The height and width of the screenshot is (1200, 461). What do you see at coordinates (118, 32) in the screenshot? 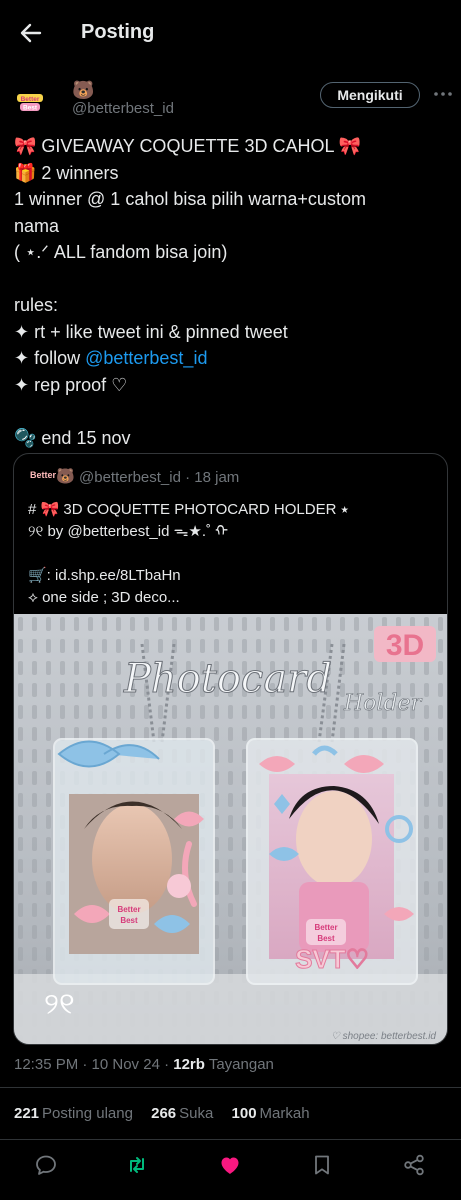
I see `page-title: Posting` at bounding box center [118, 32].